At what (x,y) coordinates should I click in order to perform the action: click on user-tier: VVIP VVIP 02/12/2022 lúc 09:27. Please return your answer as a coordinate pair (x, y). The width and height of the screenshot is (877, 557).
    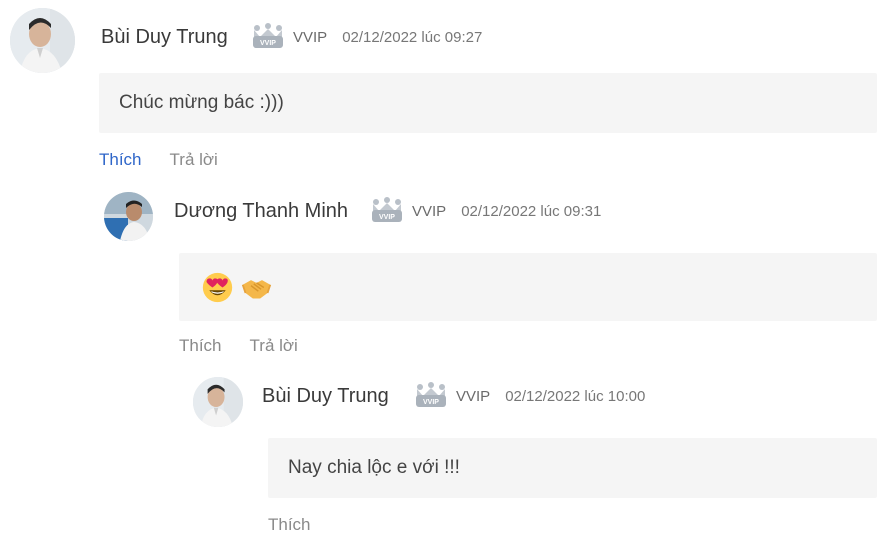
    Looking at the image, I should click on (366, 37).